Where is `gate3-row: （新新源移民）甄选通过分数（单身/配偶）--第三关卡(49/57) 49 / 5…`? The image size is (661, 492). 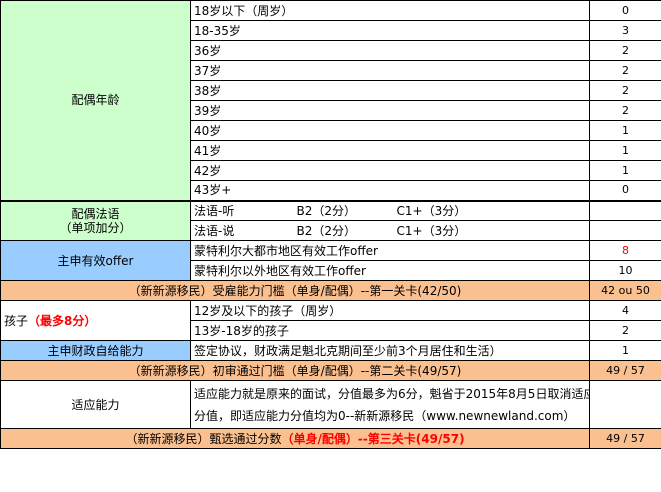 gate3-row: （新新源移民）甄选通过分数（单身/配偶）--第三关卡(49/57) 49 / 5… is located at coordinates (330, 438).